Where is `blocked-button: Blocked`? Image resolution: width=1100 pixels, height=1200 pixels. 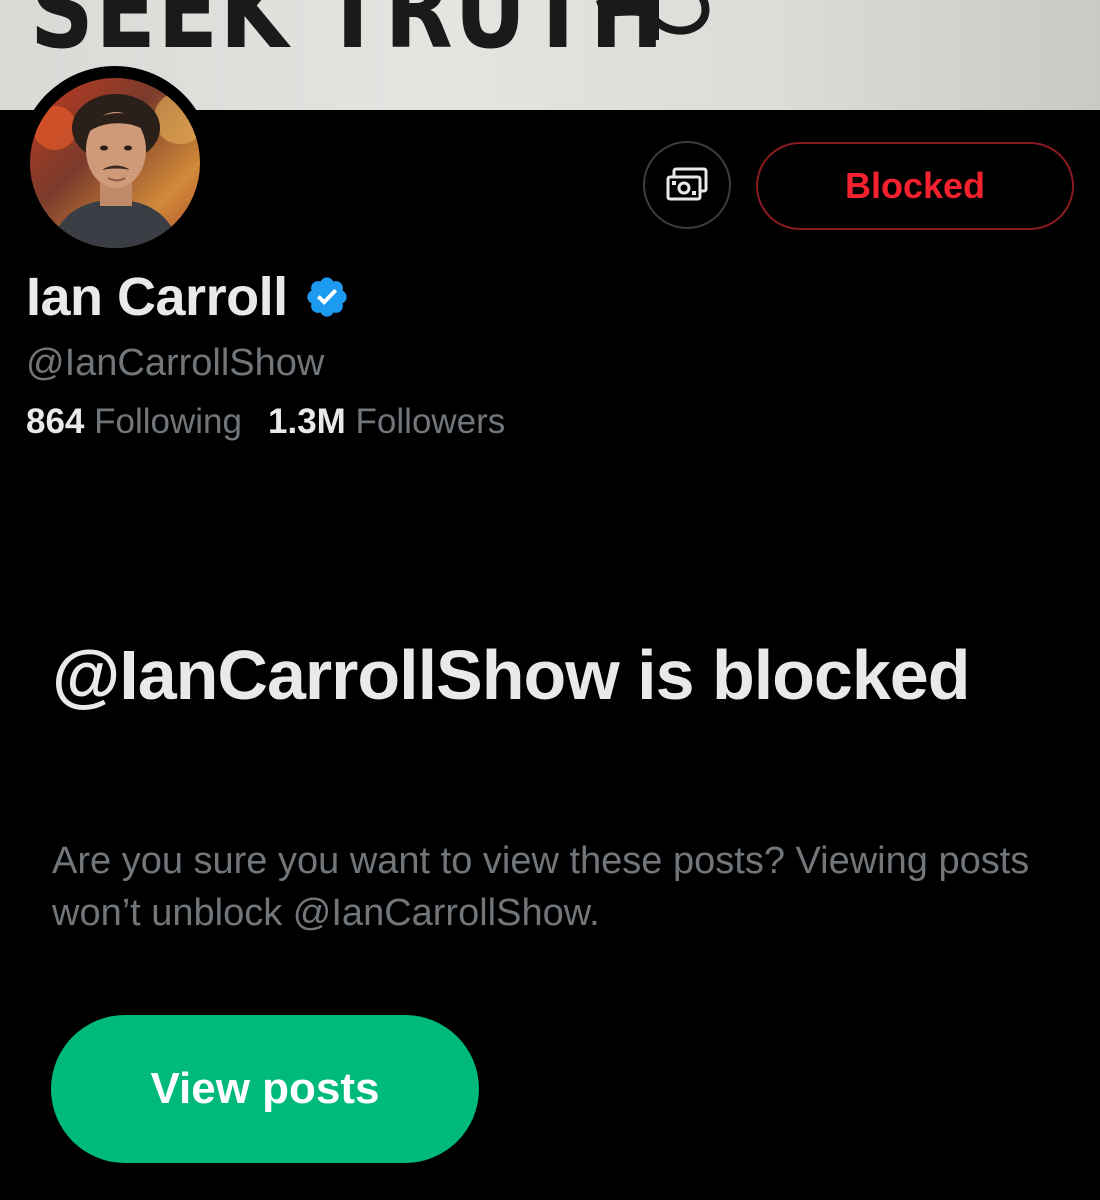
blocked-button: Blocked is located at coordinates (915, 186).